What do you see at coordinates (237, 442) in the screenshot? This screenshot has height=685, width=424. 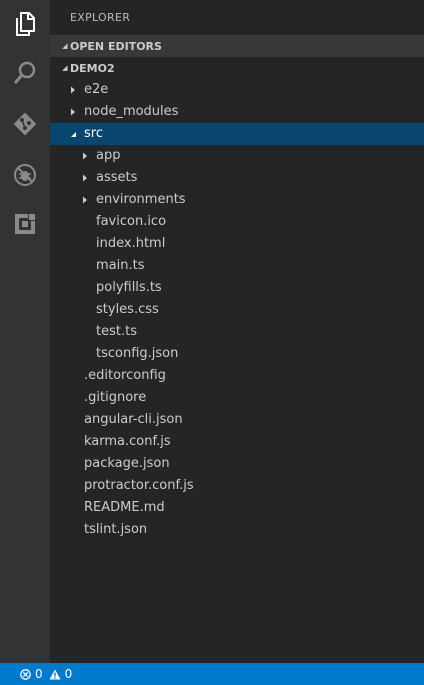 I see `tree-file-row: karma.conf.js` at bounding box center [237, 442].